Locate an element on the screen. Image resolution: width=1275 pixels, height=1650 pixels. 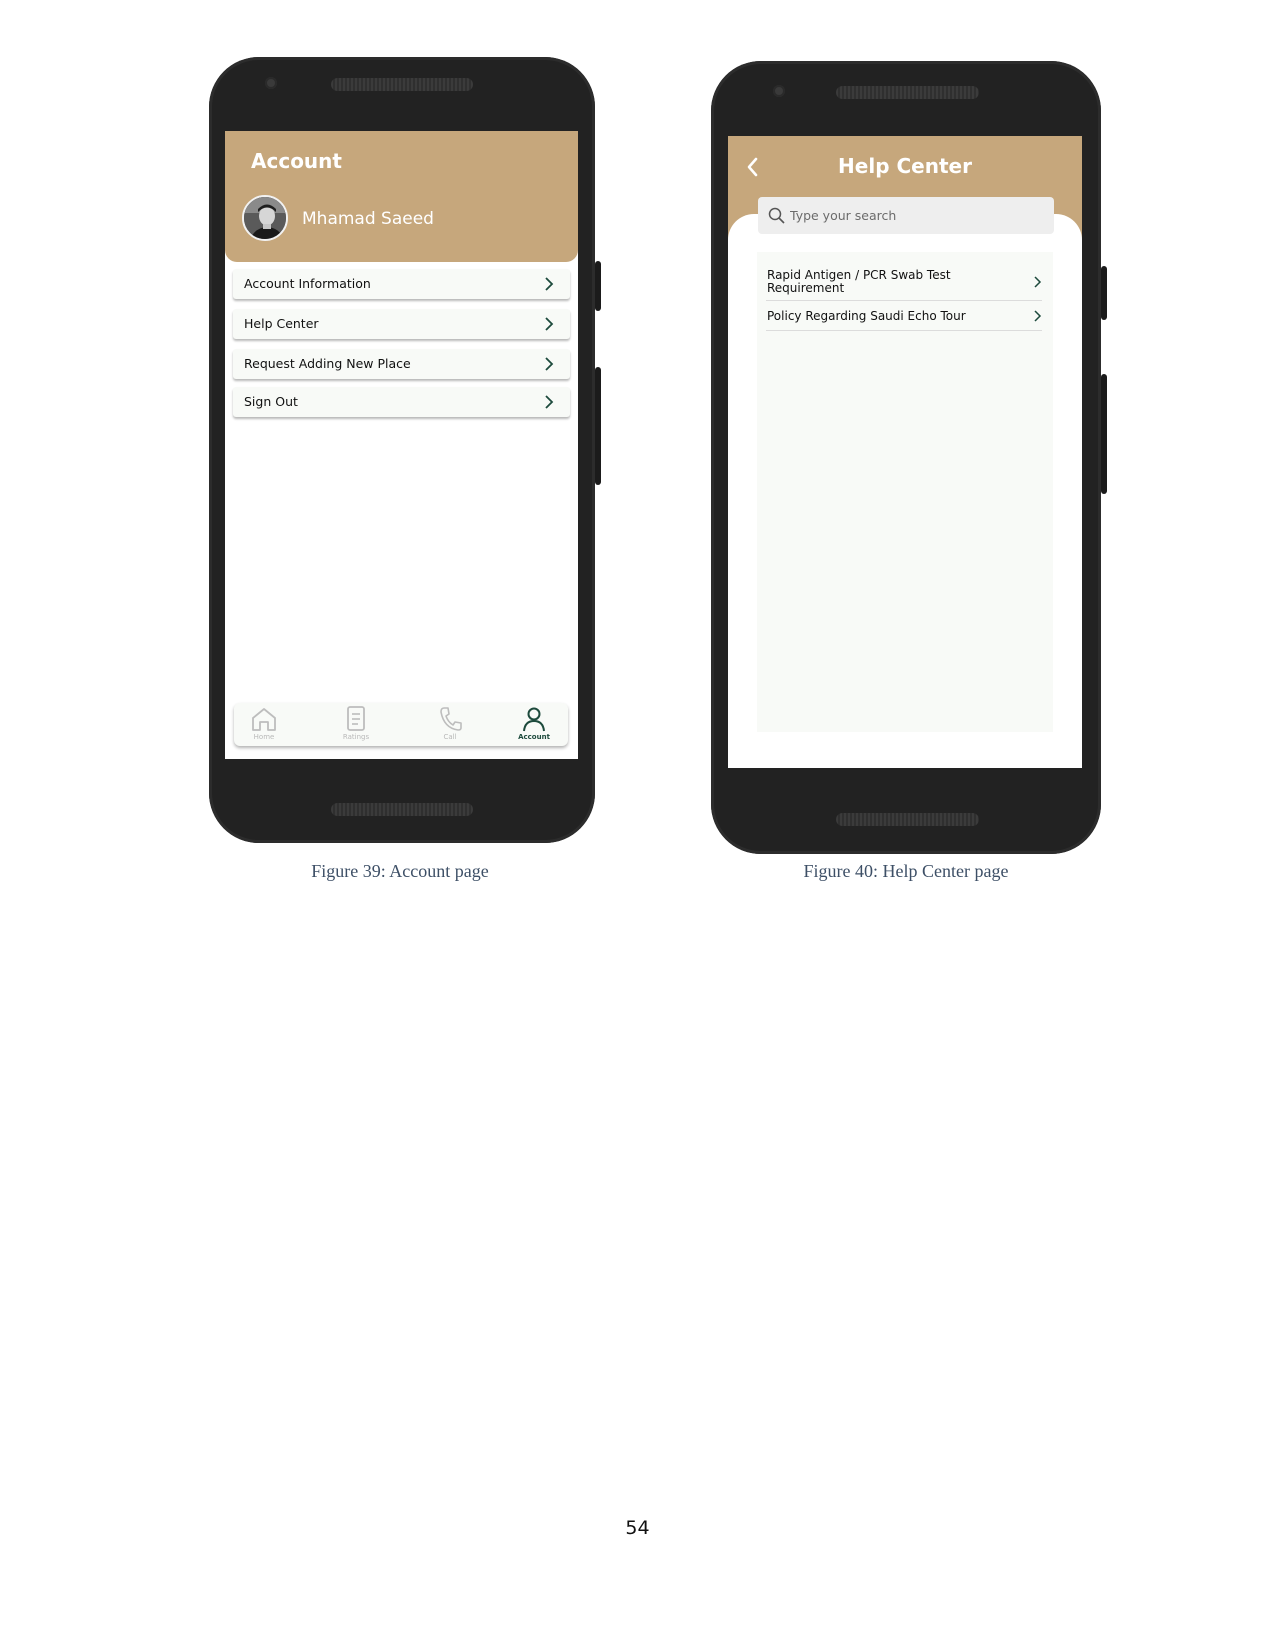
search-icon is located at coordinates (776, 215).